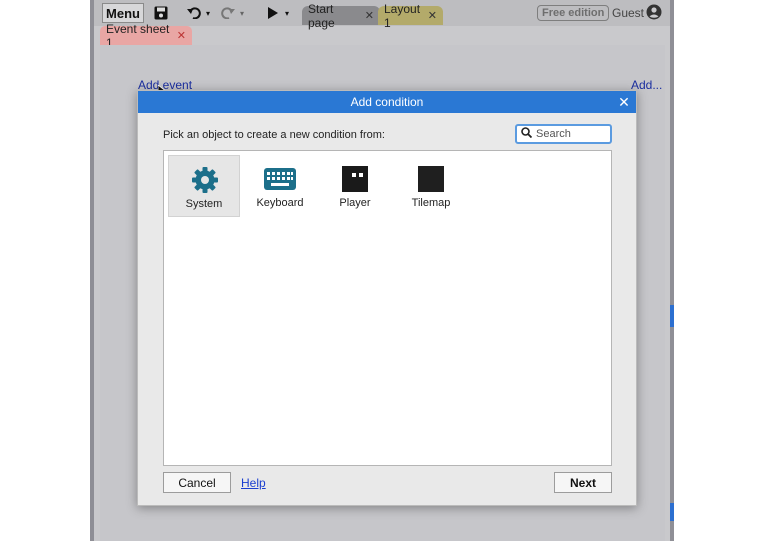  I want to click on account-icon, so click(654, 12).